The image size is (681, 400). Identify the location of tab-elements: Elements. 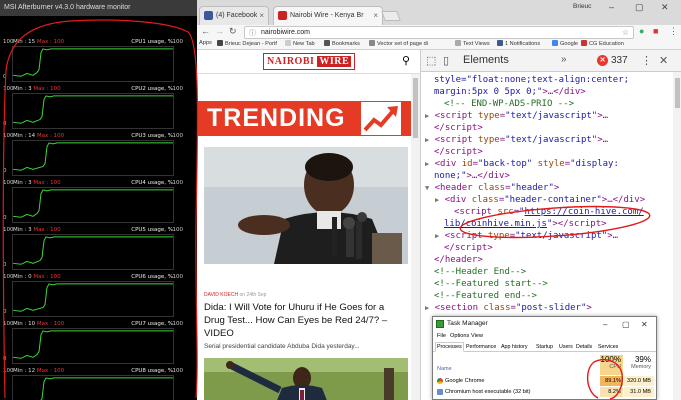
(486, 60).